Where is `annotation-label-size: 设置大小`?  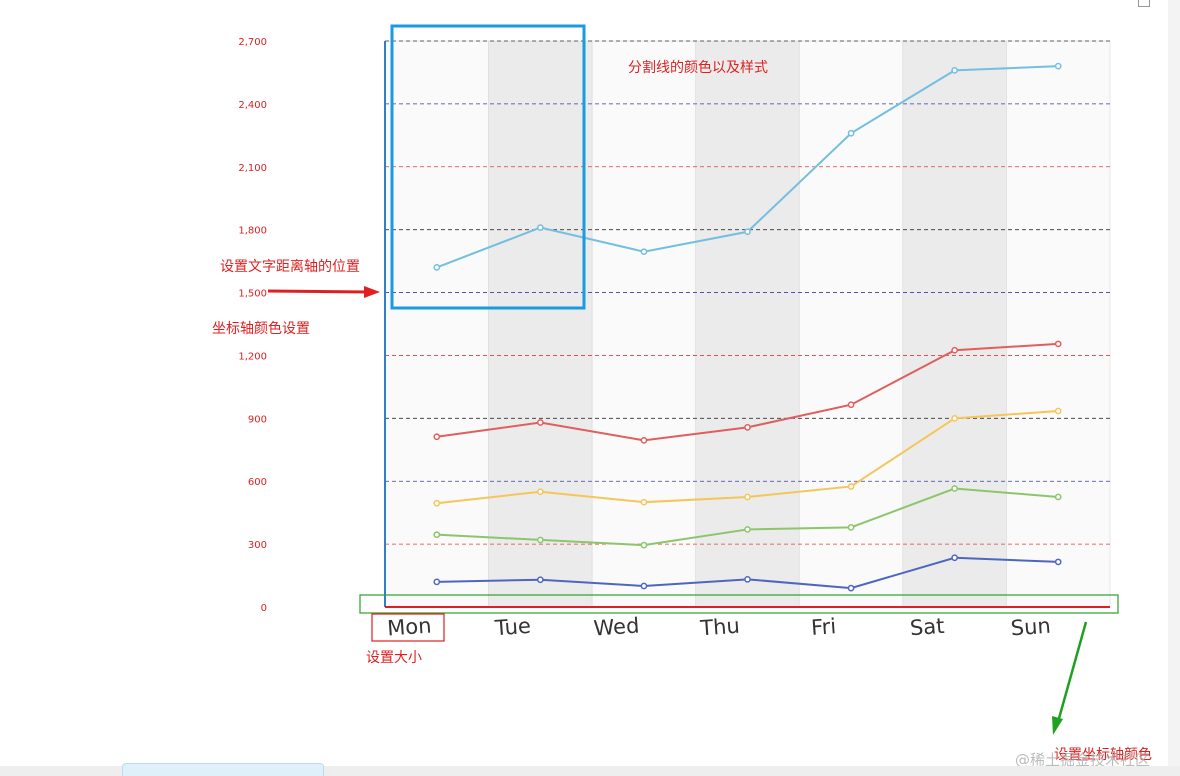 annotation-label-size: 设置大小 is located at coordinates (394, 658).